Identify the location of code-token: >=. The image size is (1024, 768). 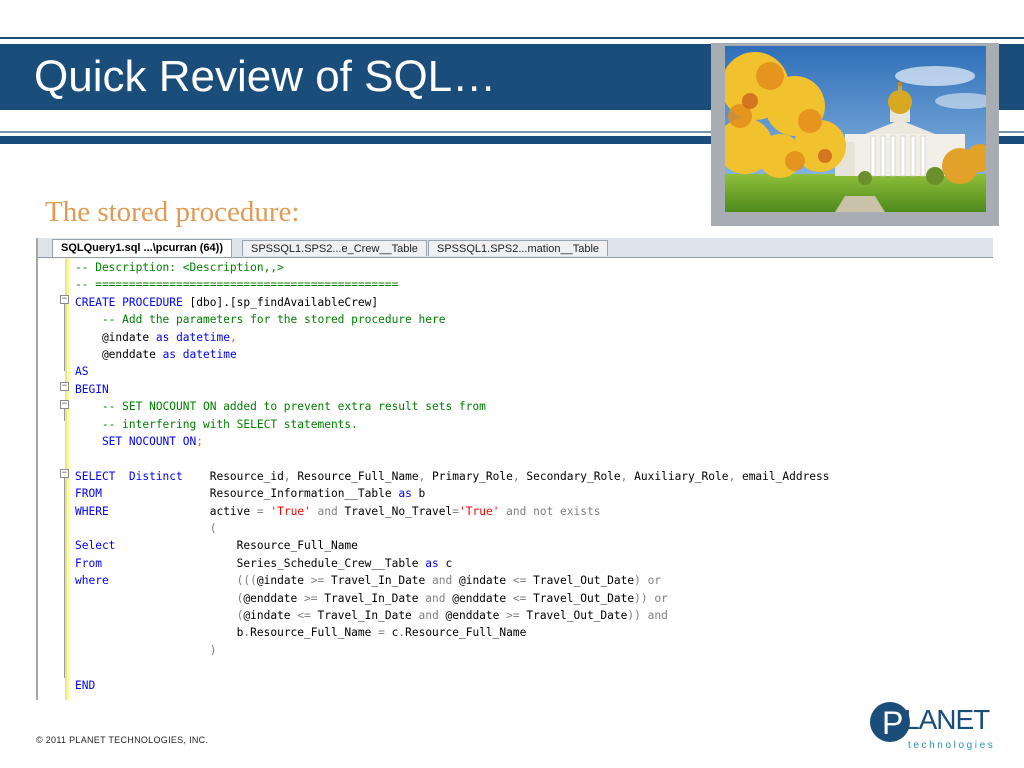
(317, 581).